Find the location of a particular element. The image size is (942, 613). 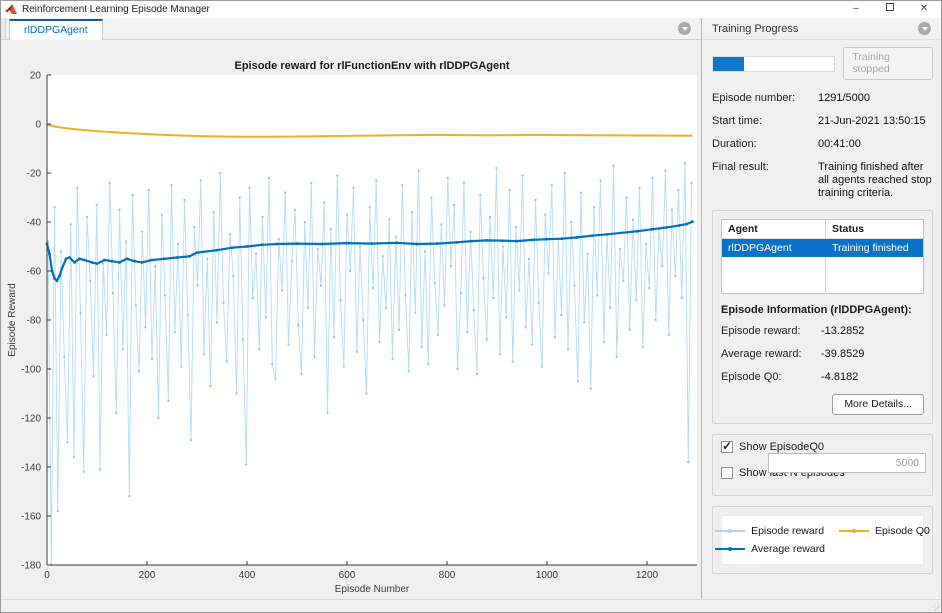

legend-groupbox: Episode reward Average reward Episode Q0 is located at coordinates (822, 539).